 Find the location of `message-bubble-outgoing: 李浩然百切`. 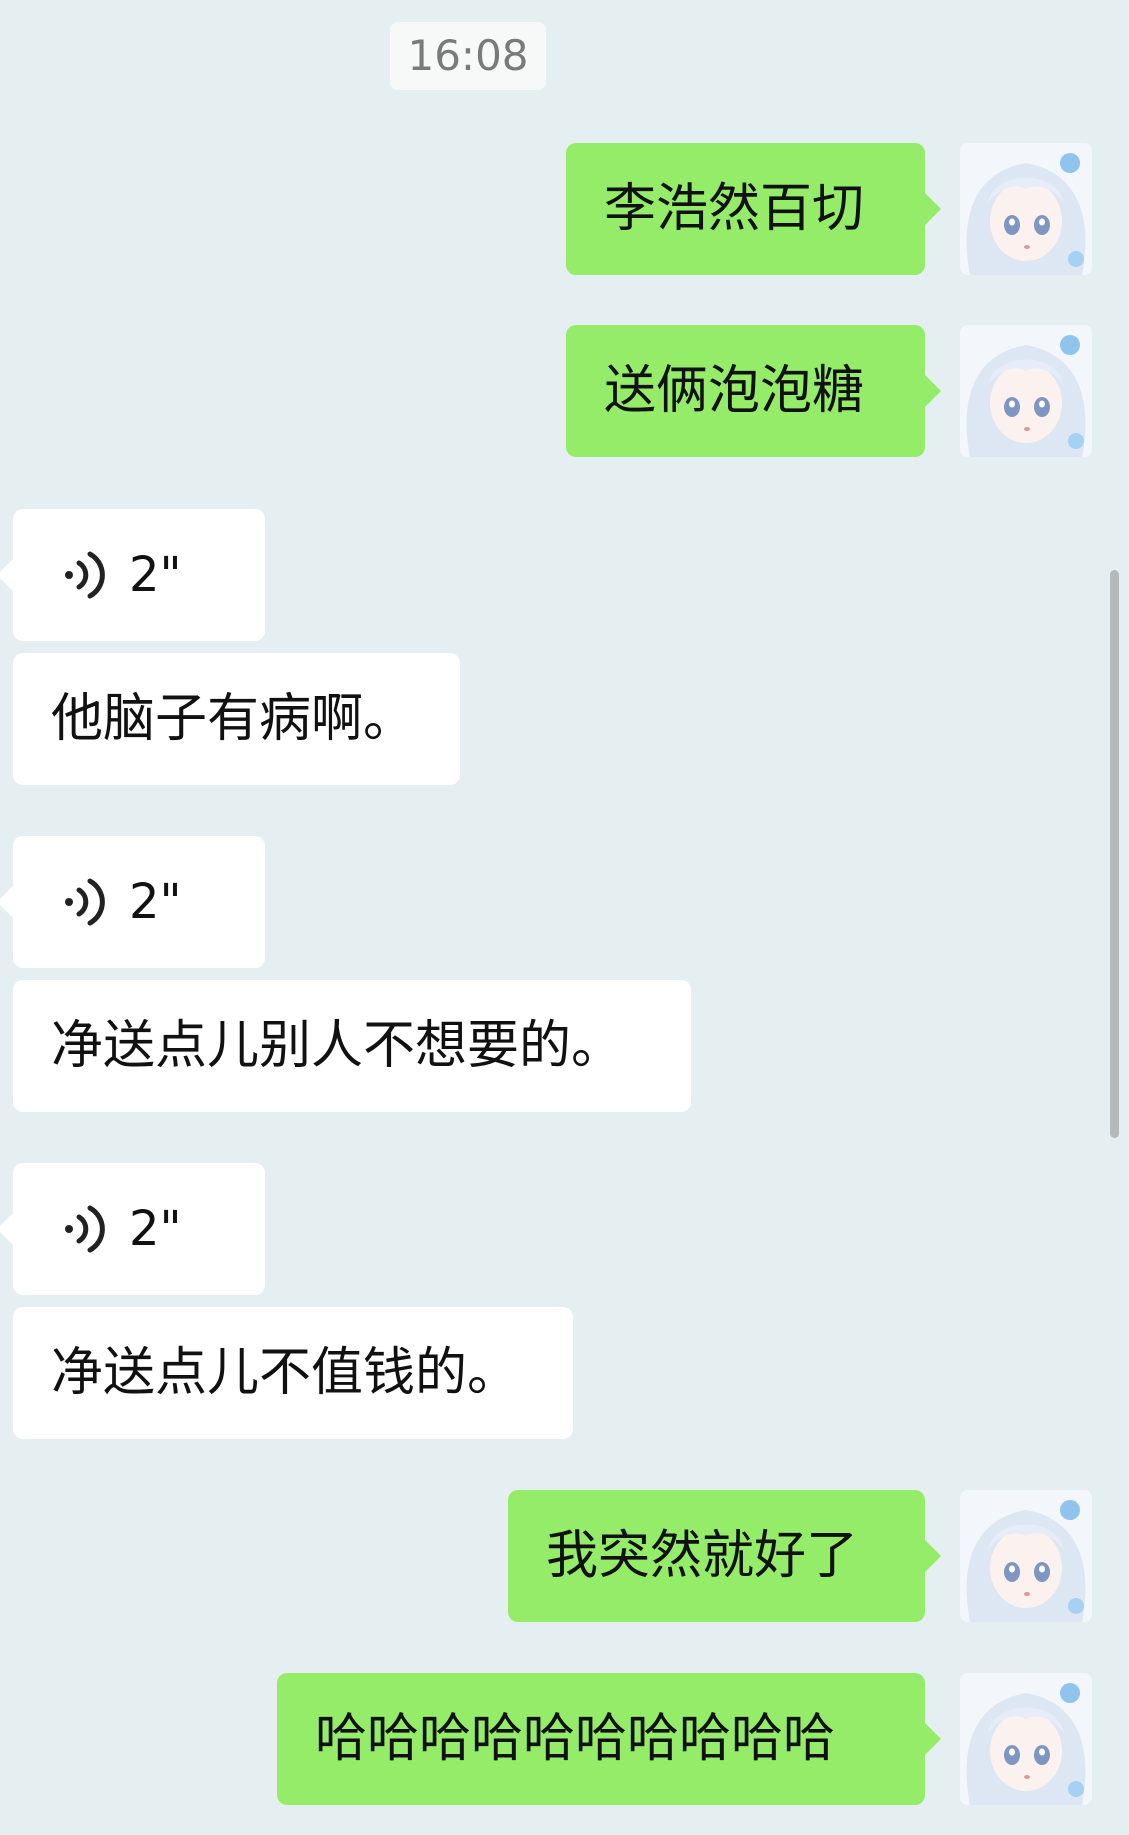

message-bubble-outgoing: 李浩然百切 is located at coordinates (753, 209).